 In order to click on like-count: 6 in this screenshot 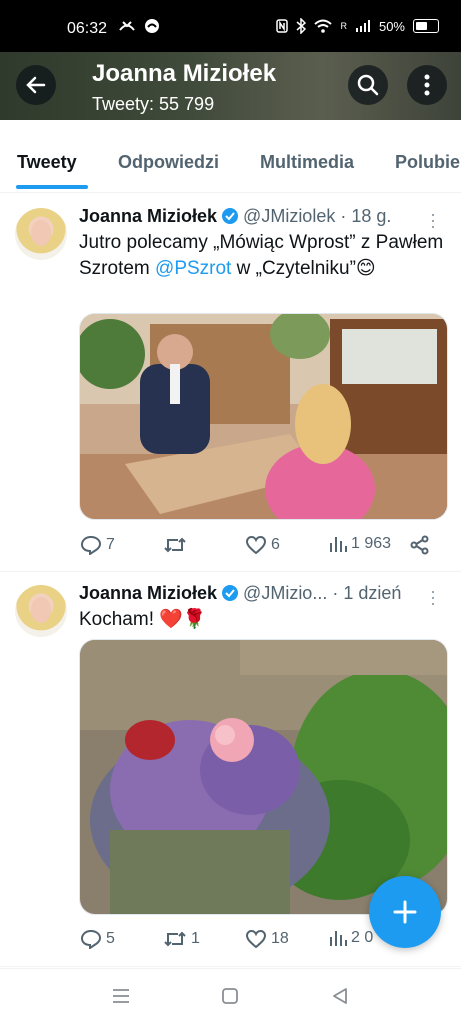, I will do `click(275, 544)`.